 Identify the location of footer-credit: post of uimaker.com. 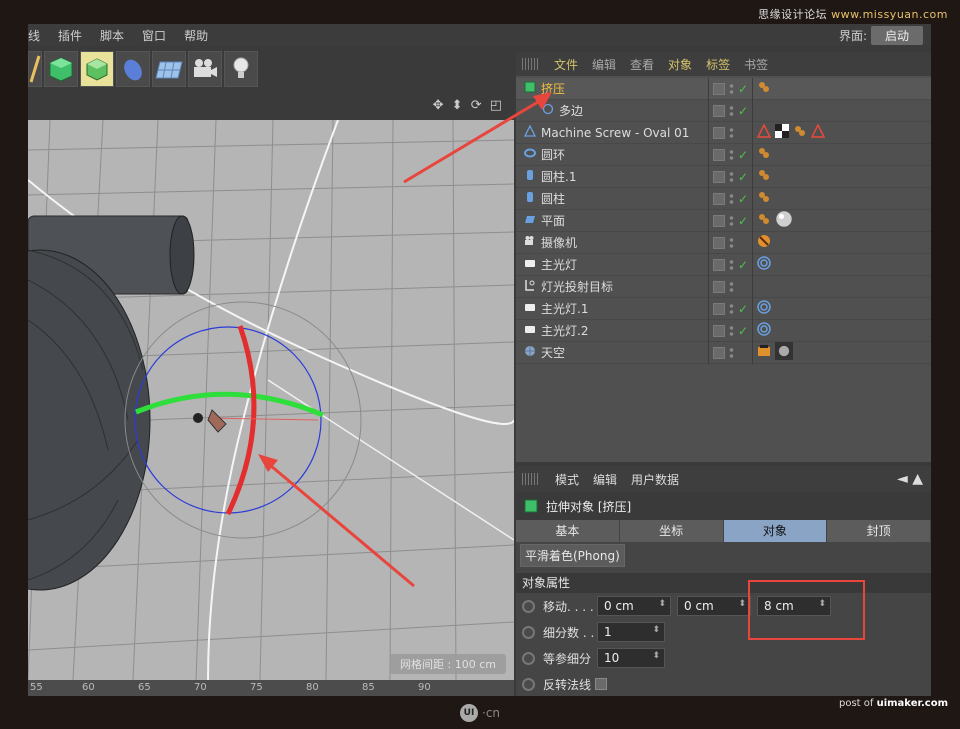
(893, 703).